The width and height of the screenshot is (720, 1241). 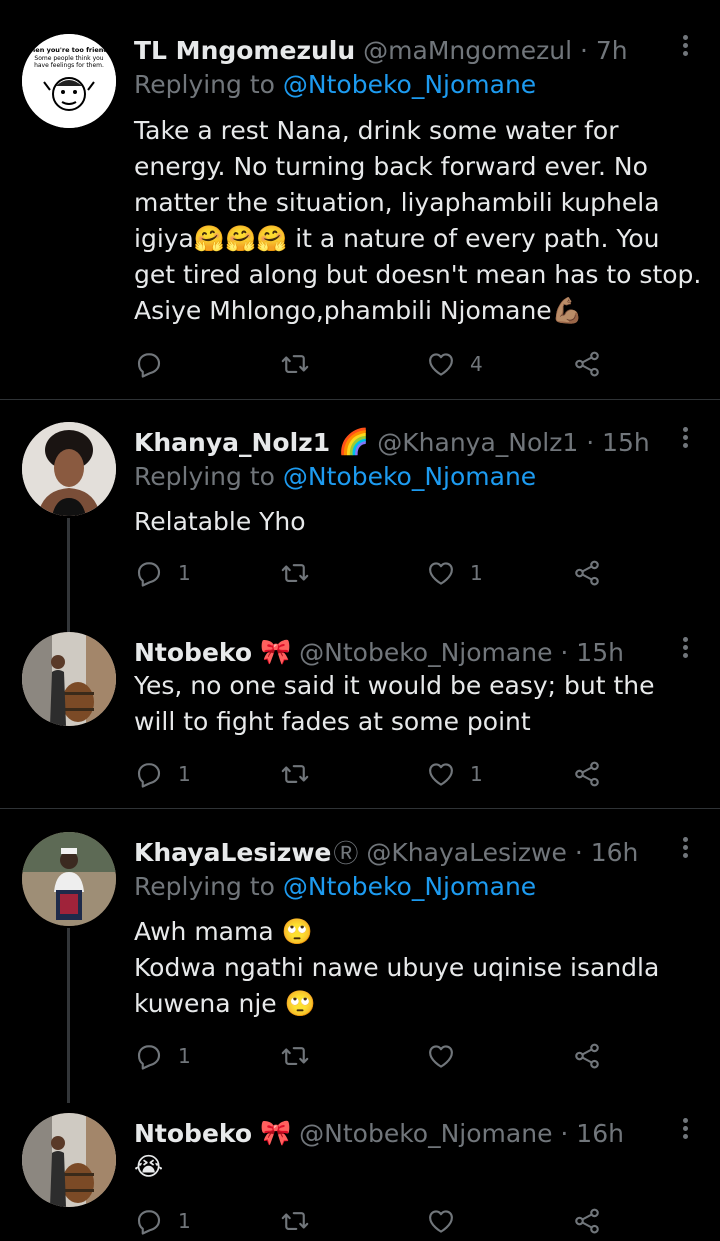 What do you see at coordinates (220, 521) in the screenshot?
I see `tweet-text-line: Relatable Yho` at bounding box center [220, 521].